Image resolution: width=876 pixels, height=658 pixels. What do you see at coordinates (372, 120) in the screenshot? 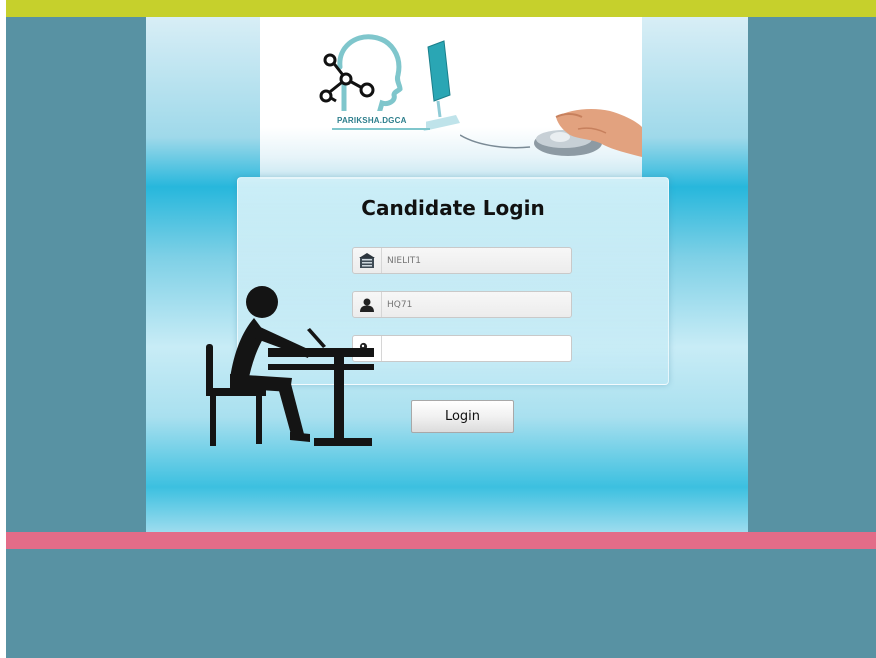
I see `logo-text: PARIKSHA.DGCA` at bounding box center [372, 120].